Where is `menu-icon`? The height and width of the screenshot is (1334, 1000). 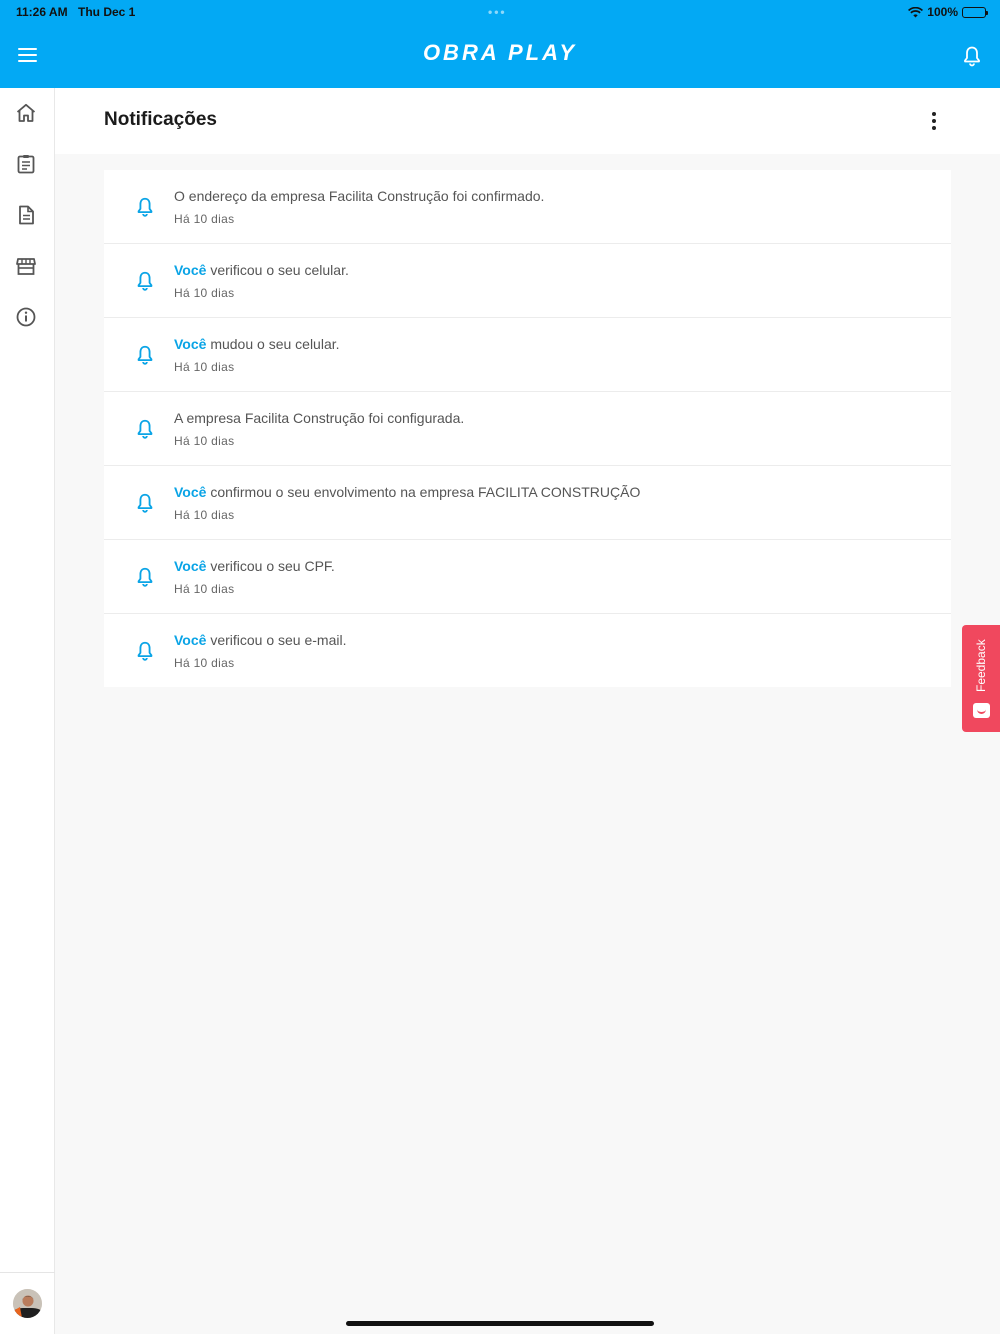 menu-icon is located at coordinates (28, 54).